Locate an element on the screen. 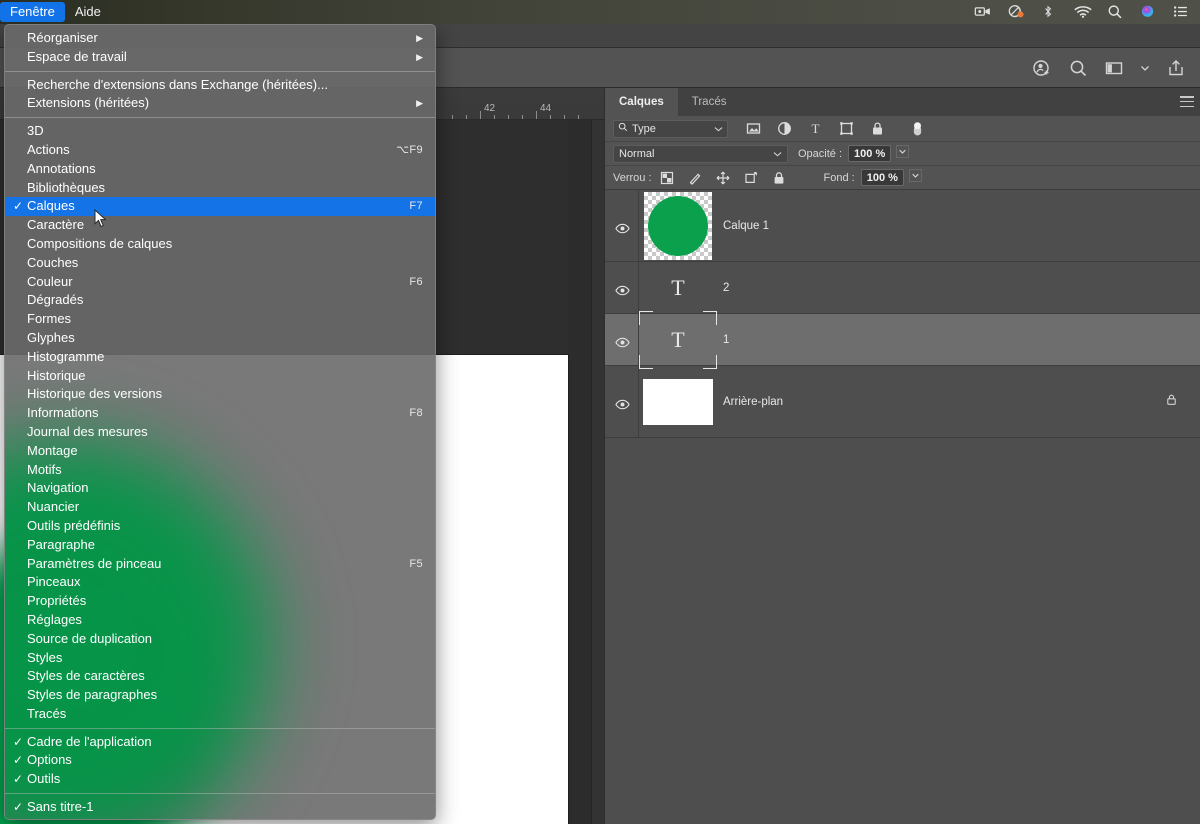  lock-position-icon is located at coordinates (723, 178).